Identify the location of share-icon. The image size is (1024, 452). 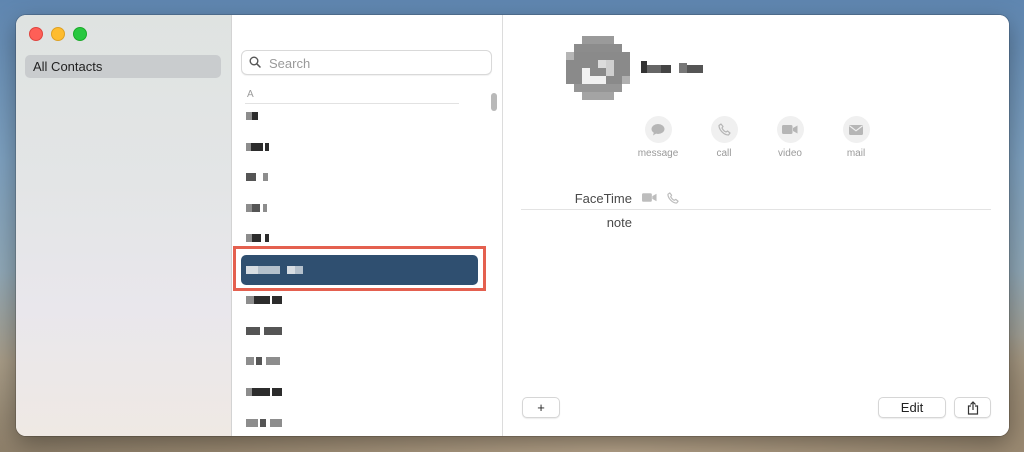
(972, 407).